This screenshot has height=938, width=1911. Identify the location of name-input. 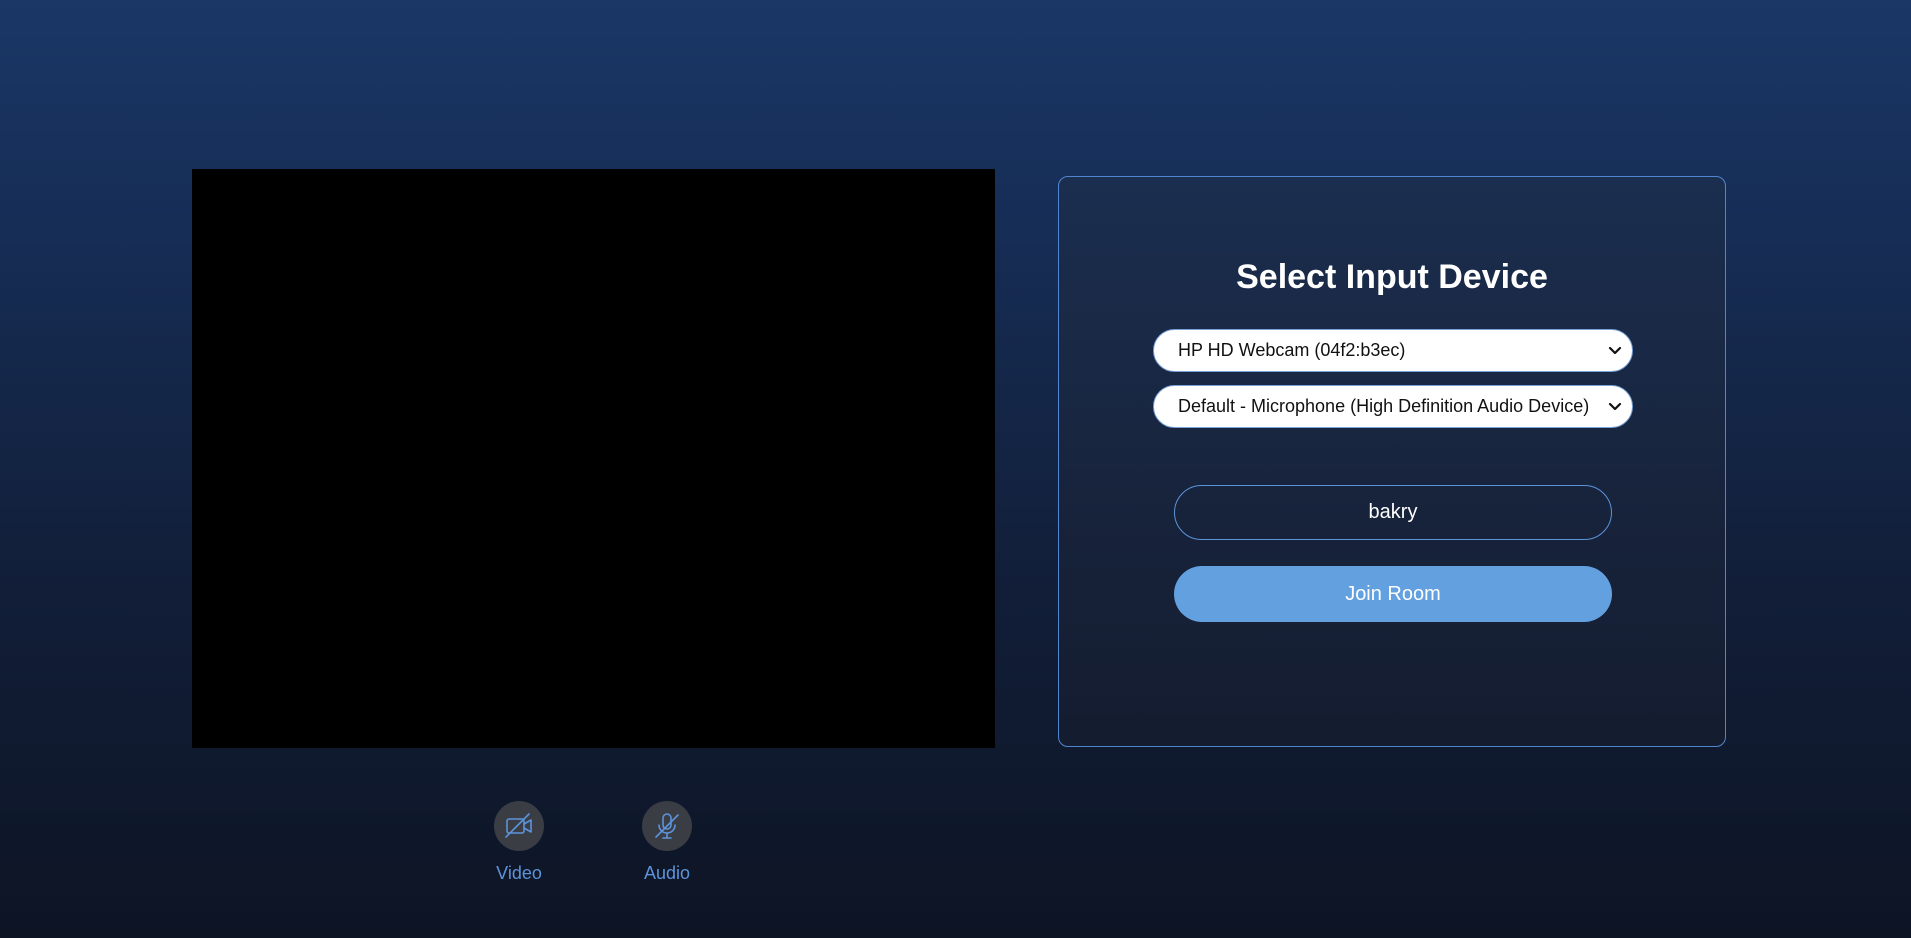
(1393, 512).